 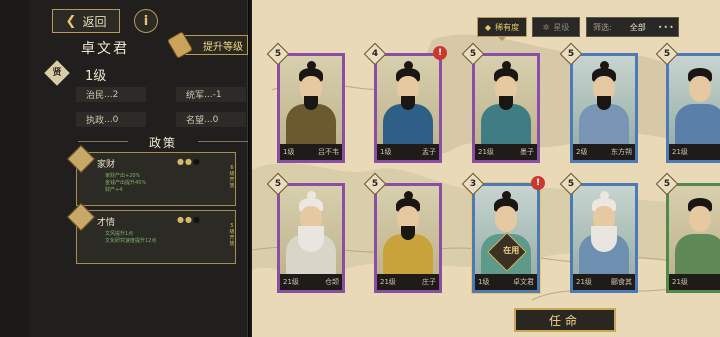 What do you see at coordinates (311, 152) in the screenshot?
I see `card-footer: 1级 吕不韦` at bounding box center [311, 152].